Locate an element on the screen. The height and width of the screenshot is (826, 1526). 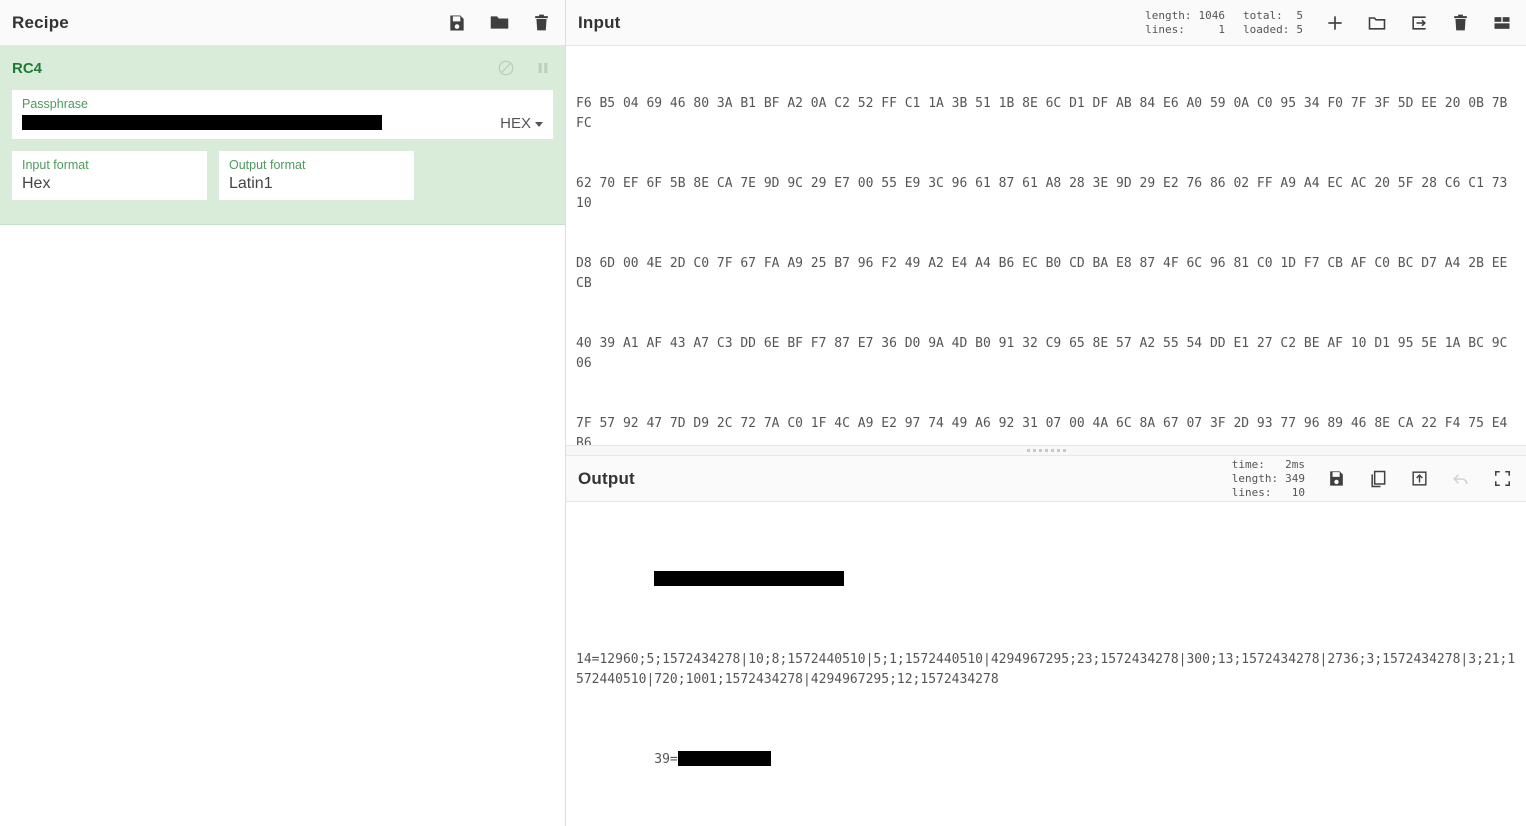
clear-input-icon is located at coordinates (1460, 22).